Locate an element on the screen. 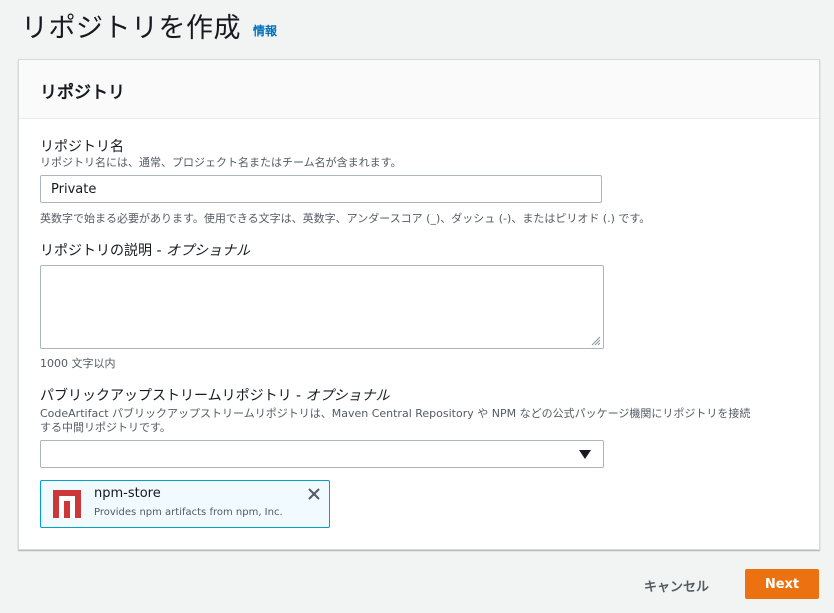  next-button: Next is located at coordinates (782, 584).